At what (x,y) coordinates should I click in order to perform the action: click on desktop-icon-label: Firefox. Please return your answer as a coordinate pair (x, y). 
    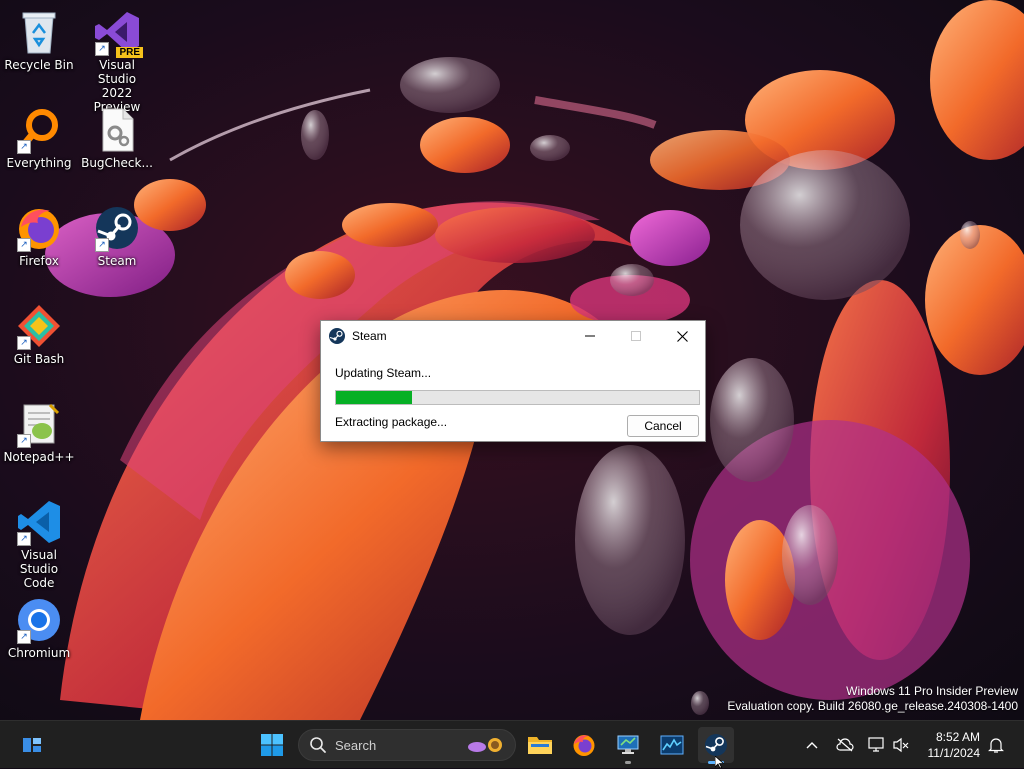
    Looking at the image, I should click on (39, 261).